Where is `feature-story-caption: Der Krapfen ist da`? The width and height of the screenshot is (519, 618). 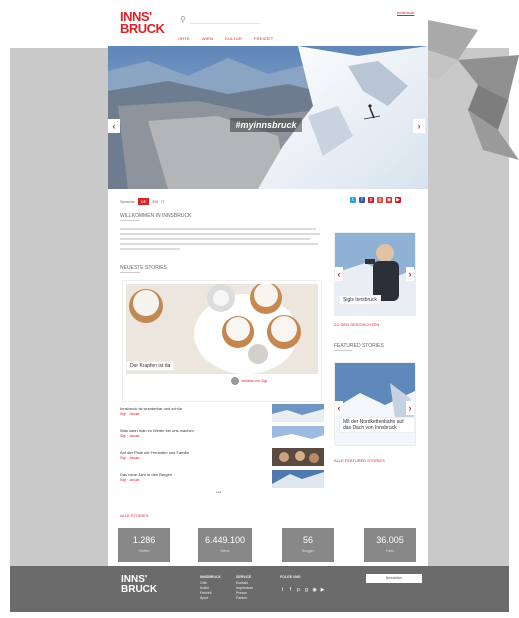
feature-story-caption: Der Krapfen ist da is located at coordinates (150, 366).